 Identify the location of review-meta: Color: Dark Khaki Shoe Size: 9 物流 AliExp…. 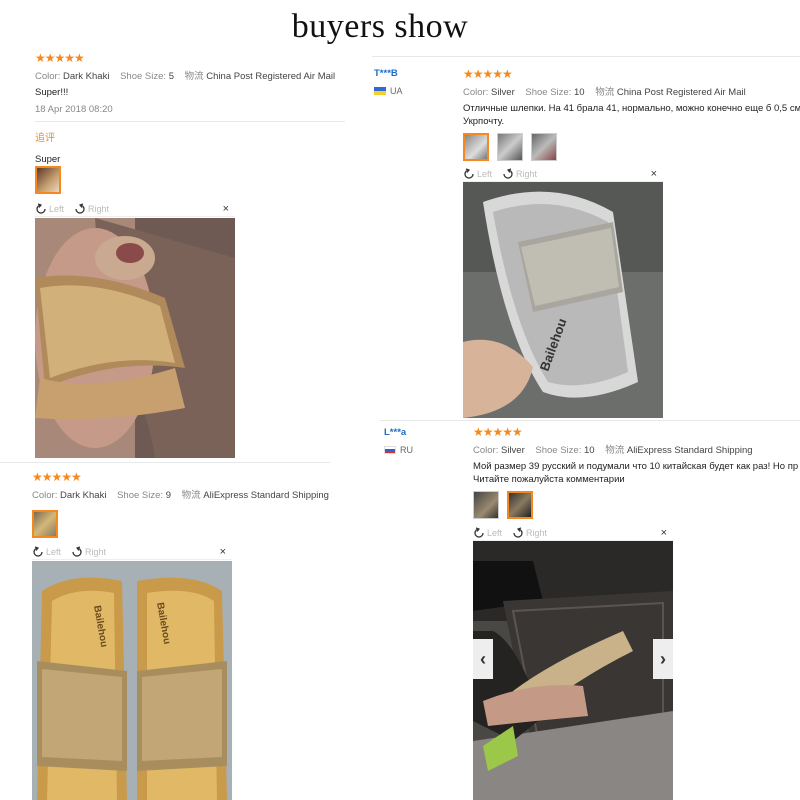
(187, 494).